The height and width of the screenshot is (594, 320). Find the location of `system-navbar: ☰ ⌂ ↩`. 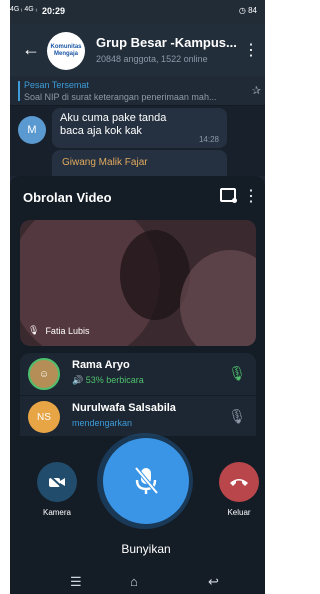

system-navbar: ☰ ⌂ ↩ is located at coordinates (137, 583).